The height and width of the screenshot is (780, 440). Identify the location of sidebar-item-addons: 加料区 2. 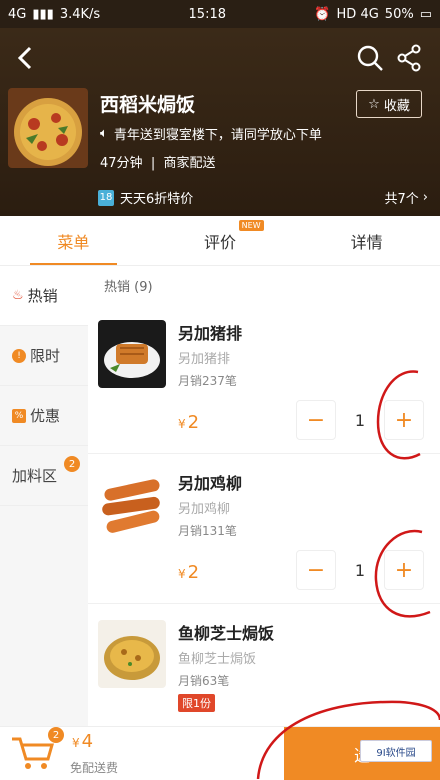
(44, 476).